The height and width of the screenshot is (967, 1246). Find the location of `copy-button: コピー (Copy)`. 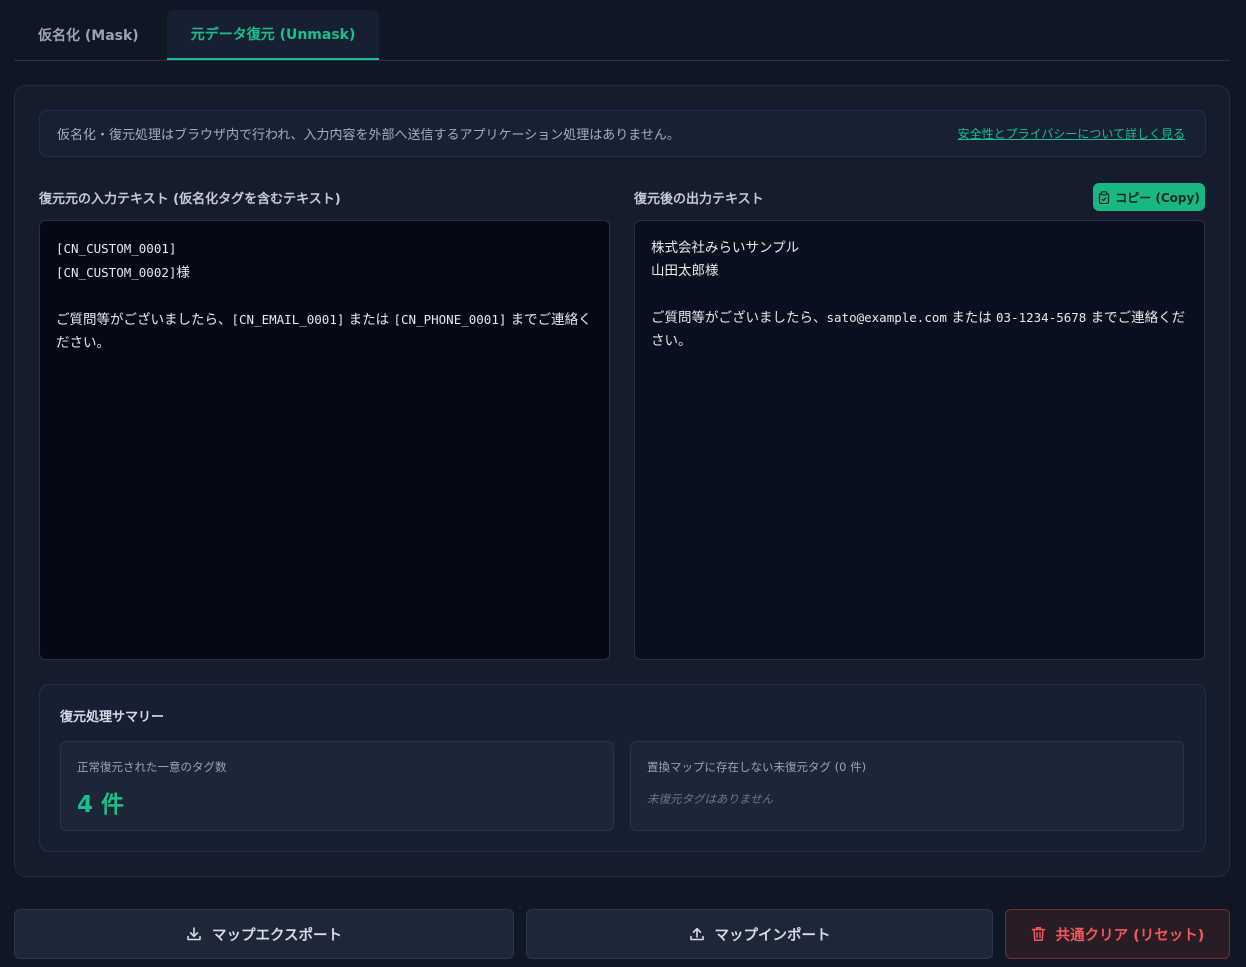

copy-button: コピー (Copy) is located at coordinates (1149, 197).